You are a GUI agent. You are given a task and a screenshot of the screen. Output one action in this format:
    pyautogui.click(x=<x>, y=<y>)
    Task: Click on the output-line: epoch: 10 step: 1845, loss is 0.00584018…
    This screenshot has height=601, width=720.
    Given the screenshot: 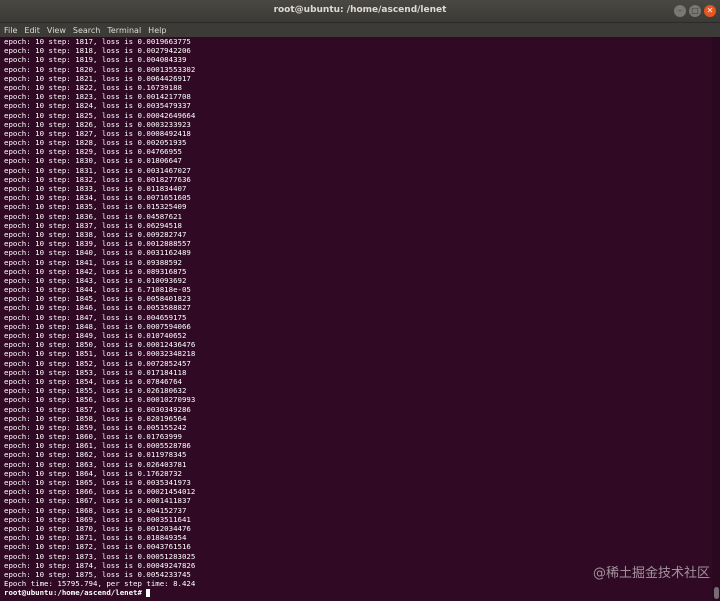 What is the action you would take?
    pyautogui.click(x=97, y=299)
    